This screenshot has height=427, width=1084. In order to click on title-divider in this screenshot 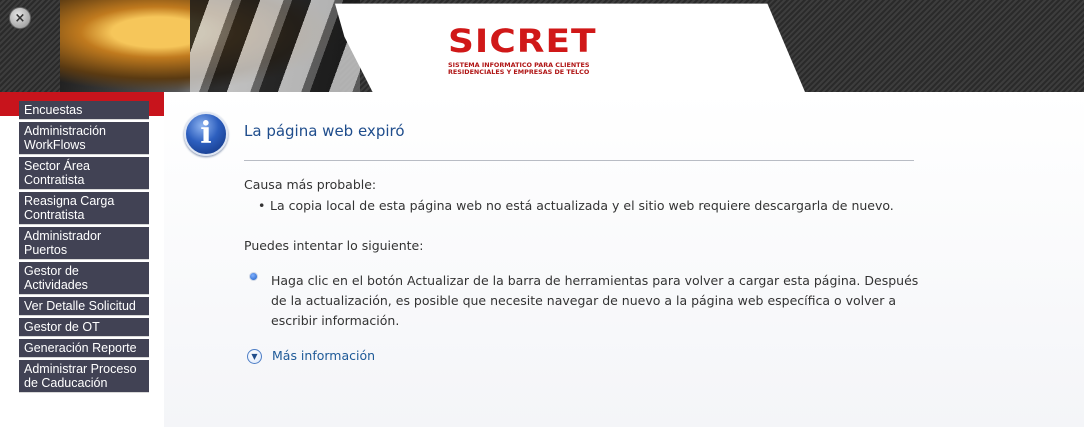, I will do `click(579, 160)`.